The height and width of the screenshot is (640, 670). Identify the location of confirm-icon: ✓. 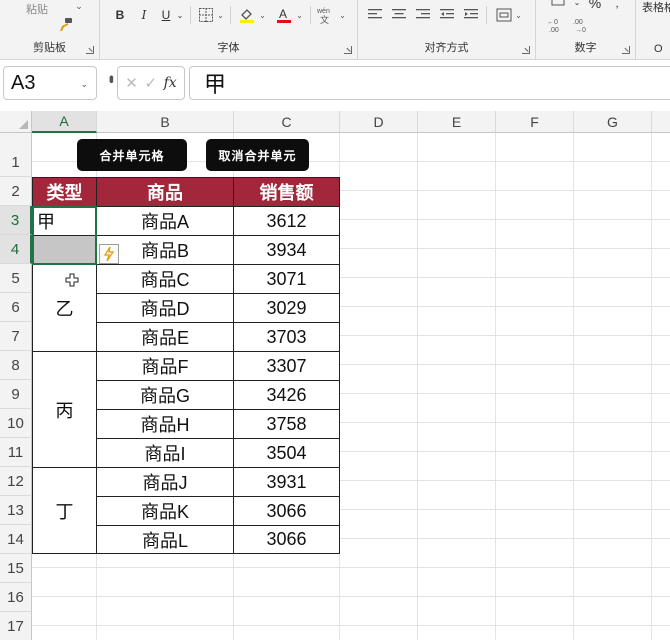
(150, 83).